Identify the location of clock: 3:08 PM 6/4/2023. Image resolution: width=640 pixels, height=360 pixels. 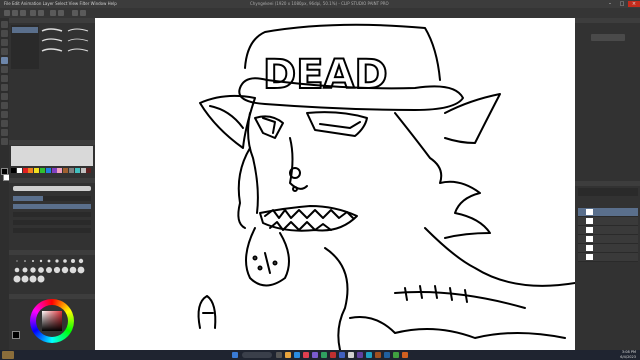
(624, 354).